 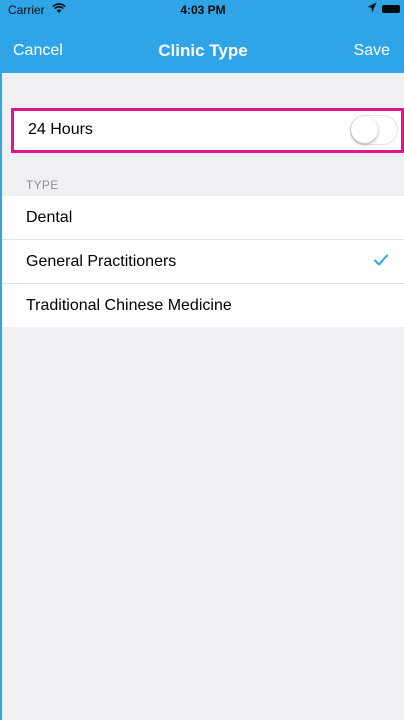 I want to click on list-item-label: Traditional Chinese Medicine, so click(x=129, y=305).